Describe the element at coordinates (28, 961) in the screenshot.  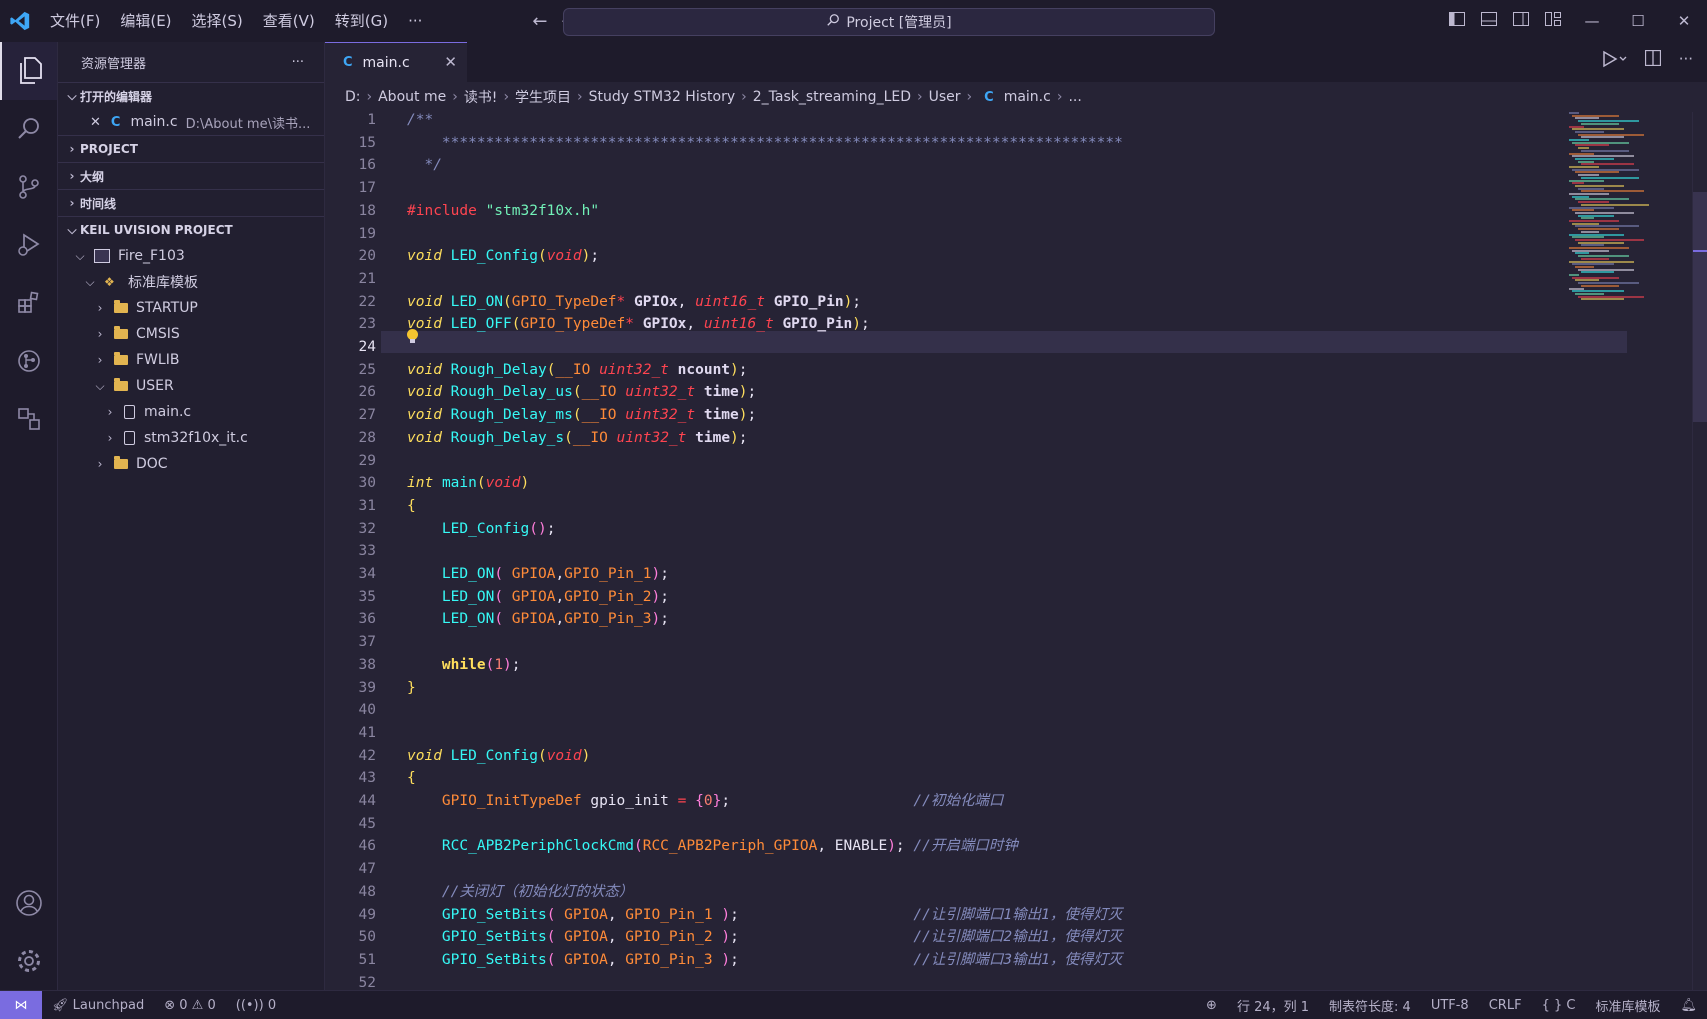
I see `settings-gear-icon` at that location.